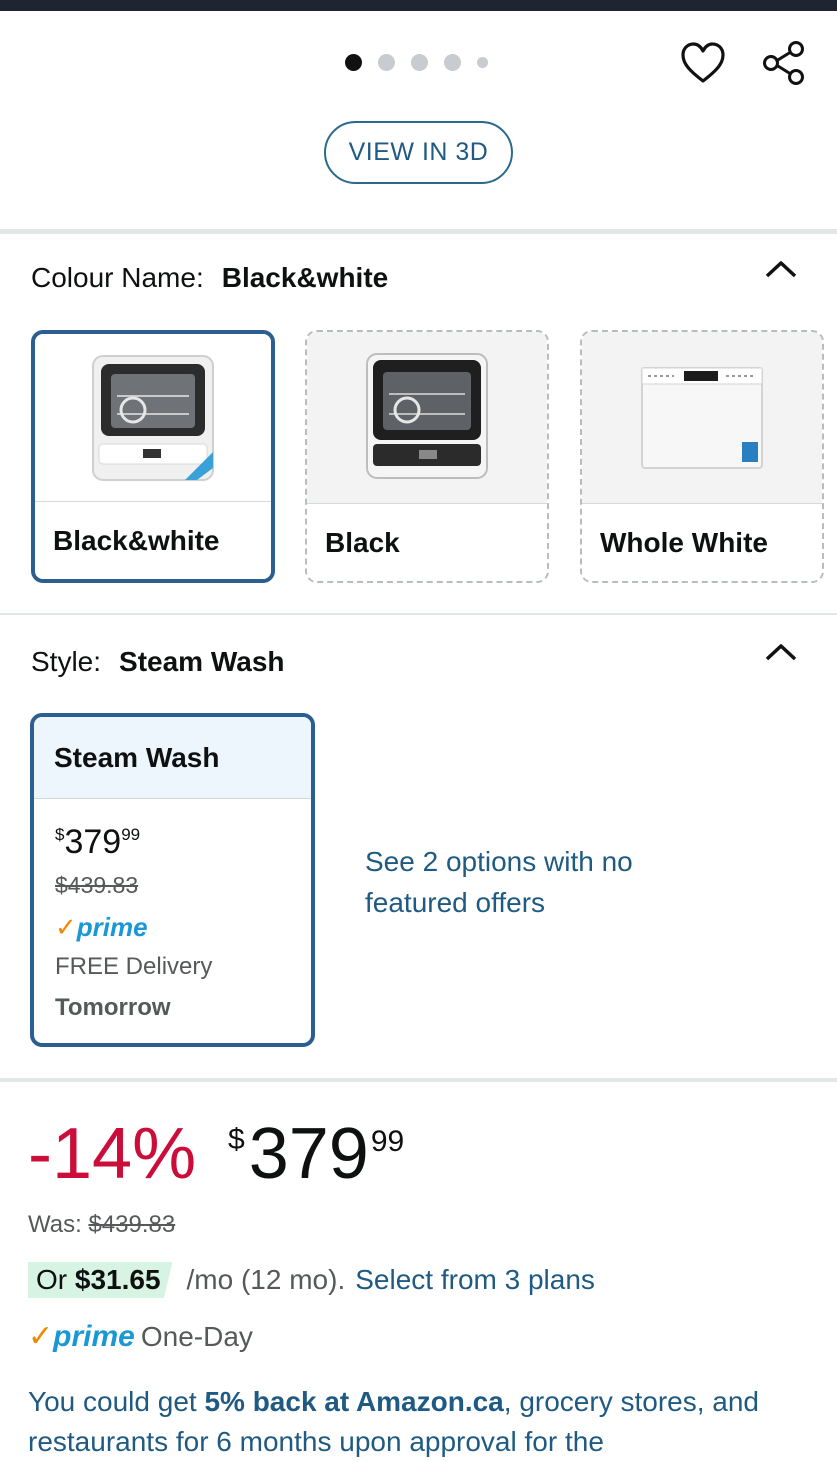 The height and width of the screenshot is (1462, 837). What do you see at coordinates (196, 1336) in the screenshot?
I see `prime-delivery-label: One-Day` at bounding box center [196, 1336].